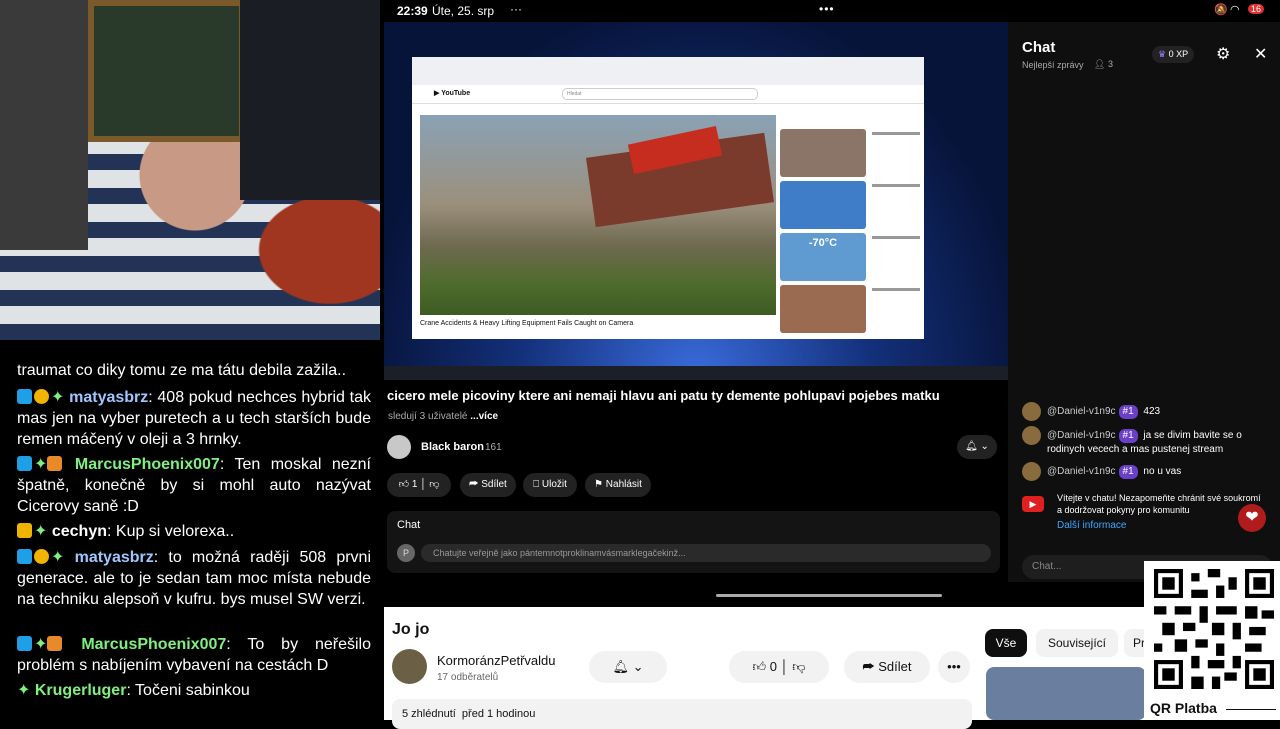  I want to click on description-box: 5 zhlédnutí před 1 hodinou, so click(682, 714).